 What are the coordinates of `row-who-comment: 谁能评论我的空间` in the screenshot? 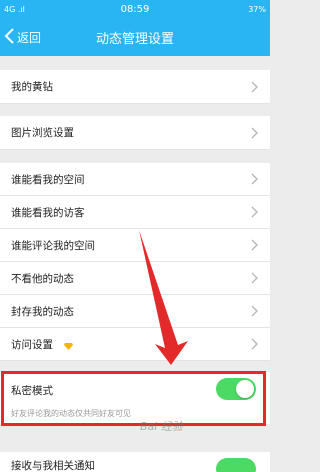 It's located at (135, 245).